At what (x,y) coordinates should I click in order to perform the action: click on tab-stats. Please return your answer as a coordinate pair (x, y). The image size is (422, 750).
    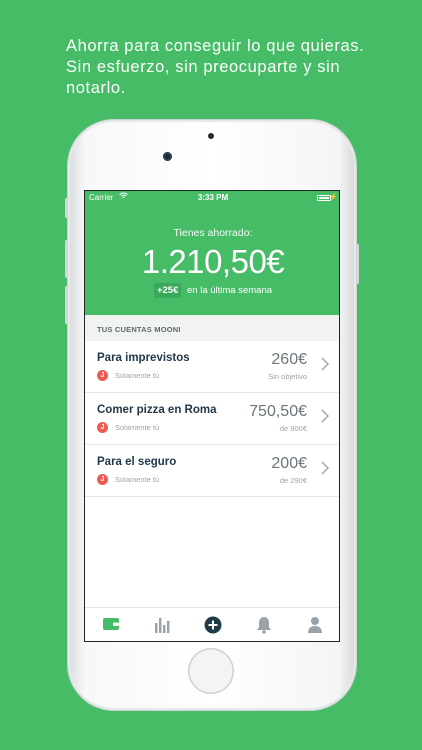
    Looking at the image, I should click on (161, 624).